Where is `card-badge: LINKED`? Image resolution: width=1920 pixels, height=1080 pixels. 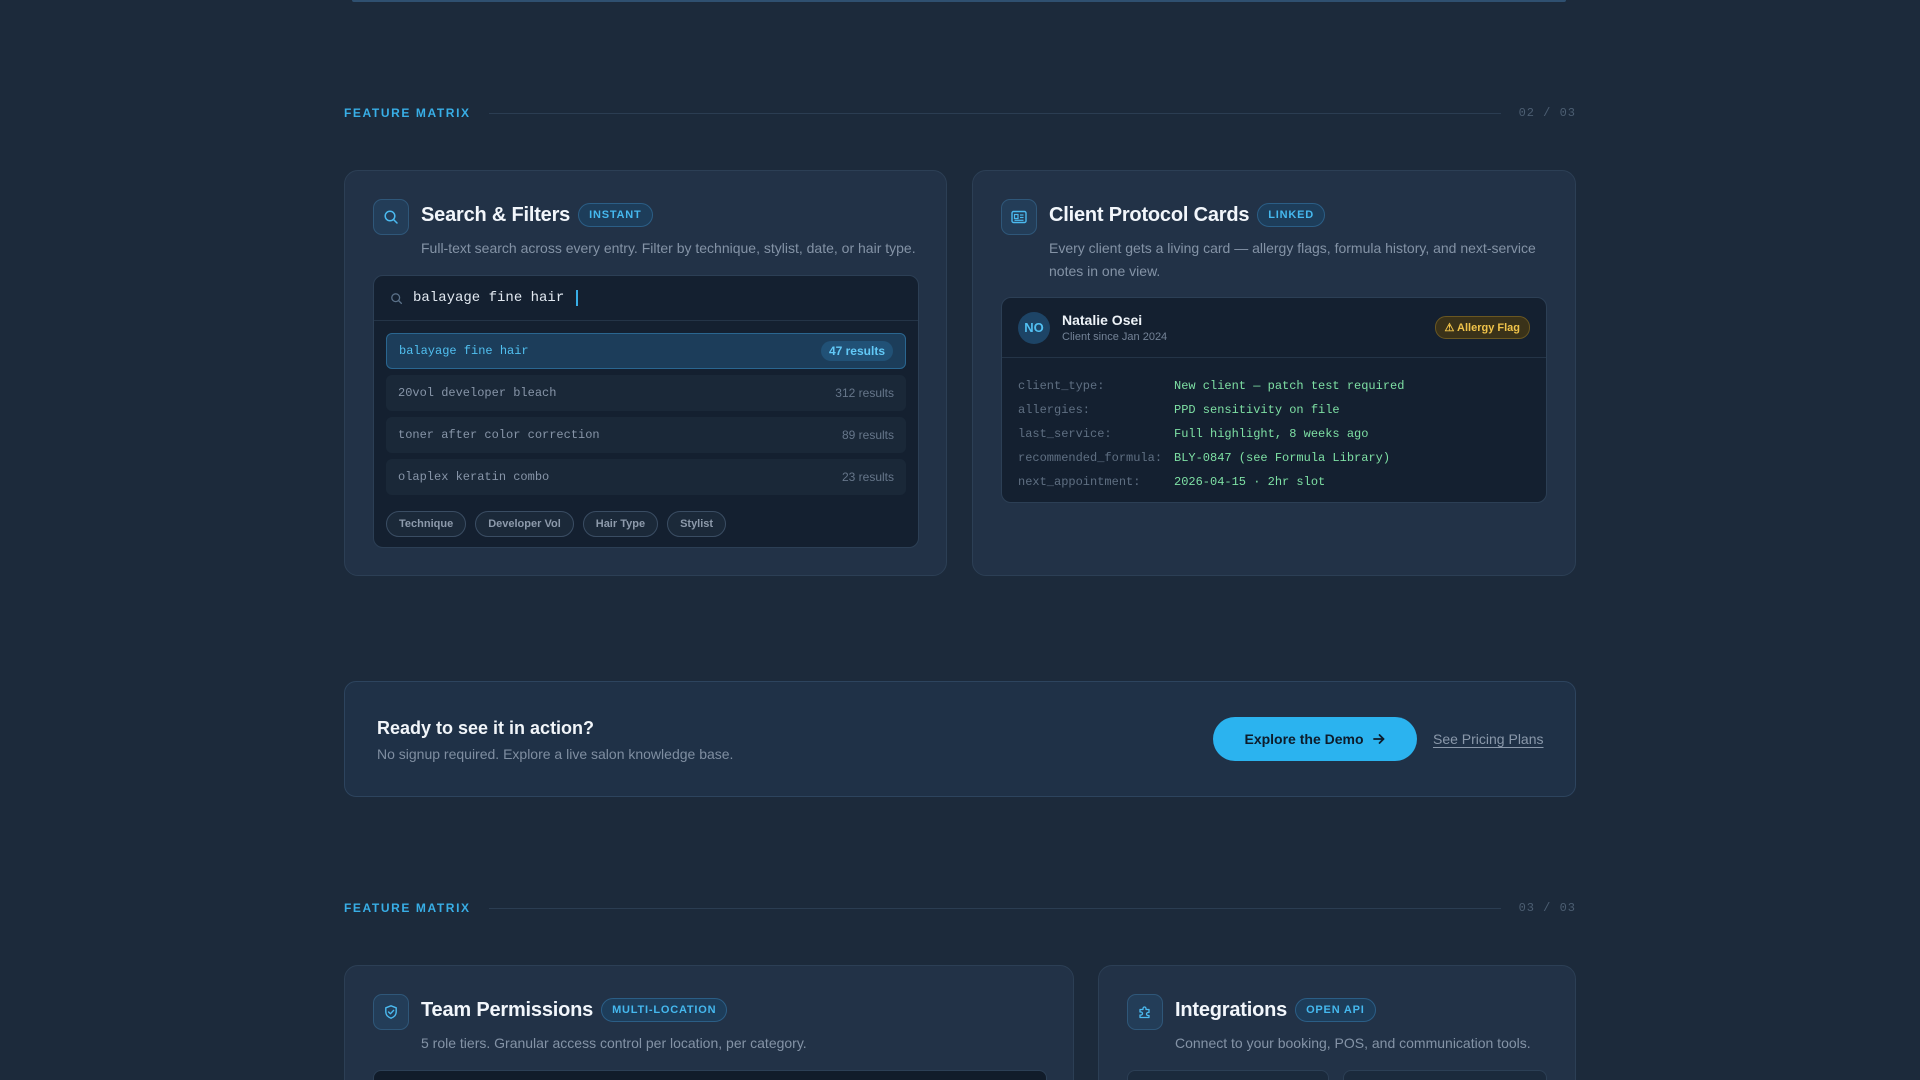
card-badge: LINKED is located at coordinates (1291, 215).